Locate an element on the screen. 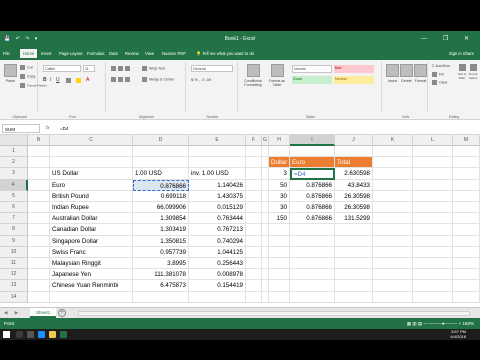 The width and height of the screenshot is (480, 360). cell-d14 is located at coordinates (161, 297).